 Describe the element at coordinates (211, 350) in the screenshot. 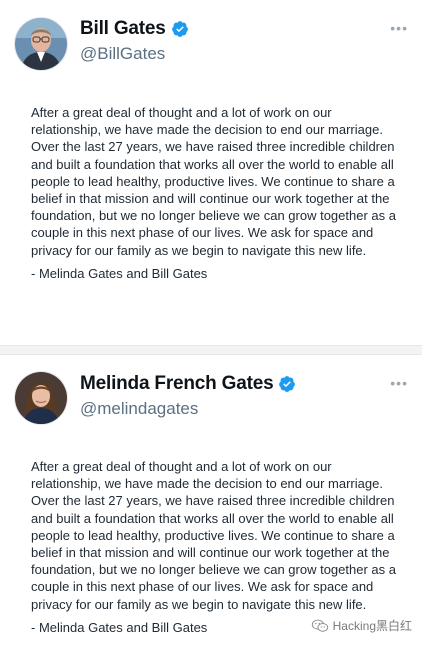

I see `tweet-divider` at that location.